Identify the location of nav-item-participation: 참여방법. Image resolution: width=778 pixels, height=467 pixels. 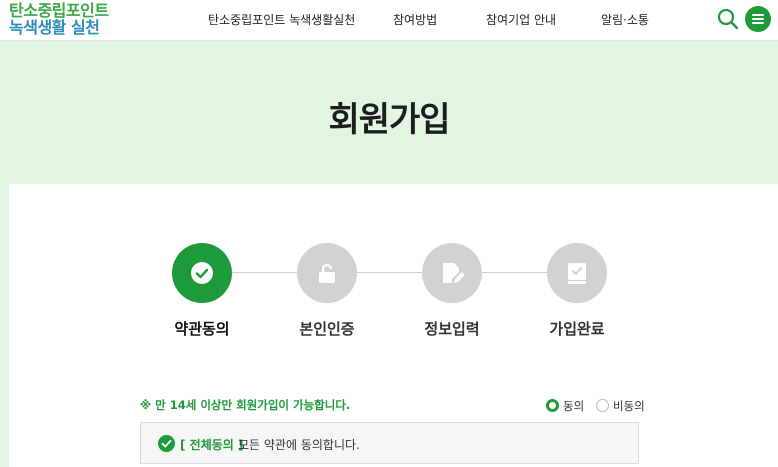
(415, 19).